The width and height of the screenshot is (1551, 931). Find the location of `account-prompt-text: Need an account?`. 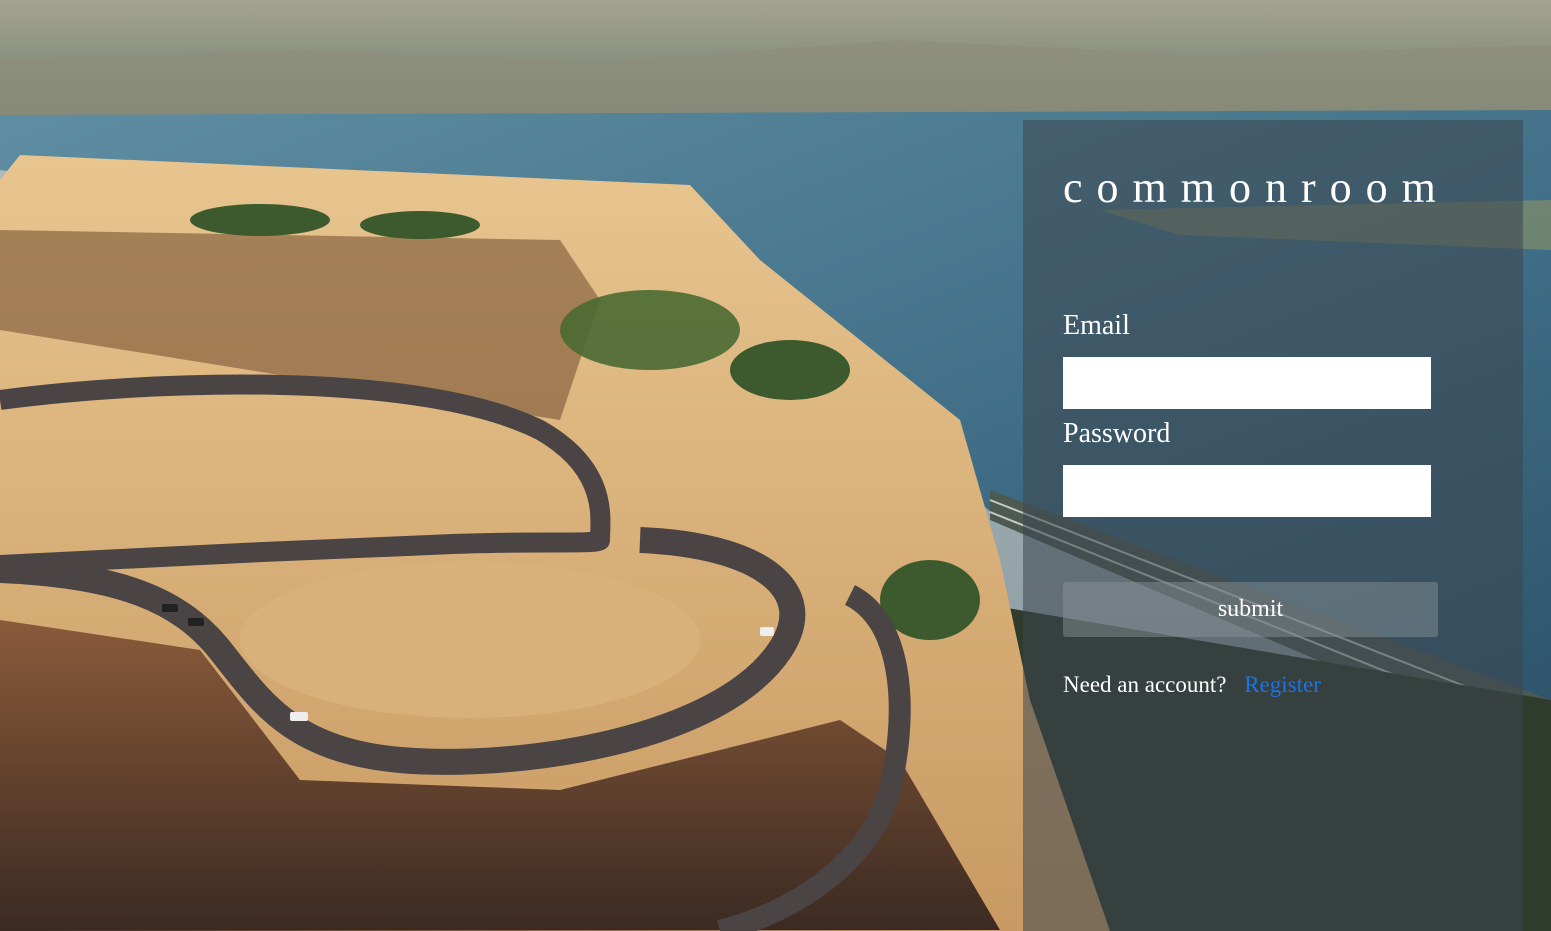

account-prompt-text: Need an account? is located at coordinates (1145, 684).